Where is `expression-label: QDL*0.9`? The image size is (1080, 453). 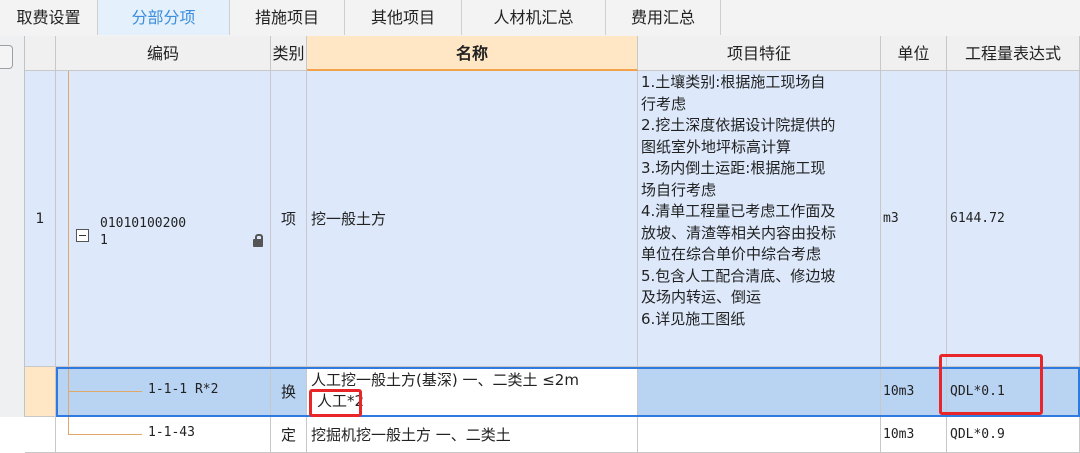
expression-label: QDL*0.9 is located at coordinates (977, 434).